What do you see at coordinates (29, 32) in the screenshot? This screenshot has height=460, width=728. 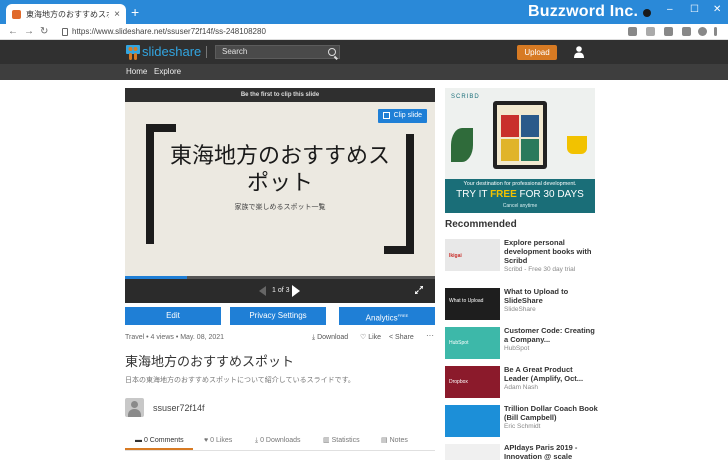 I see `forward-button: →` at bounding box center [29, 32].